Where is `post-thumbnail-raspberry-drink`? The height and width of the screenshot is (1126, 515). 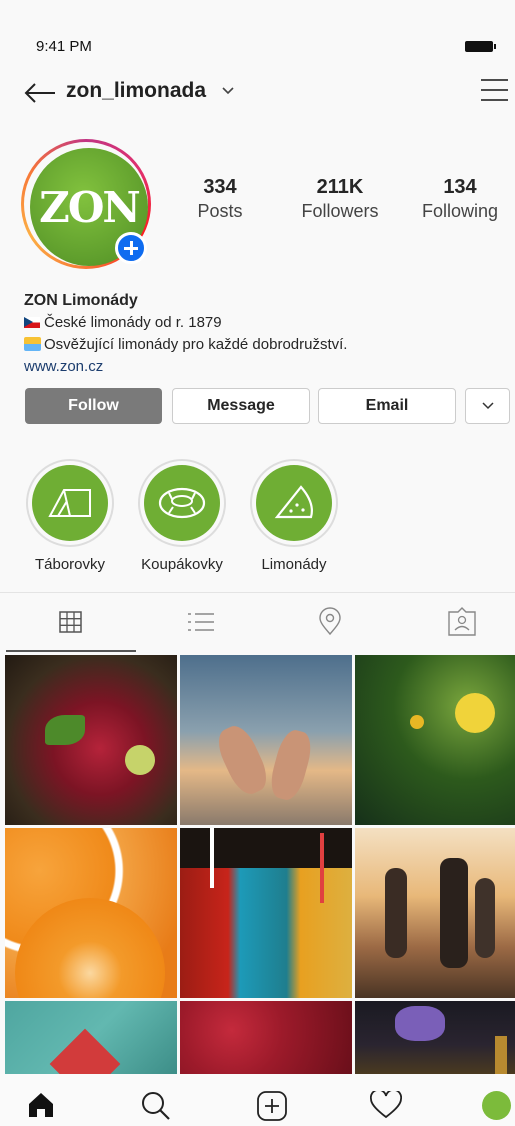
post-thumbnail-raspberry-drink is located at coordinates (91, 740).